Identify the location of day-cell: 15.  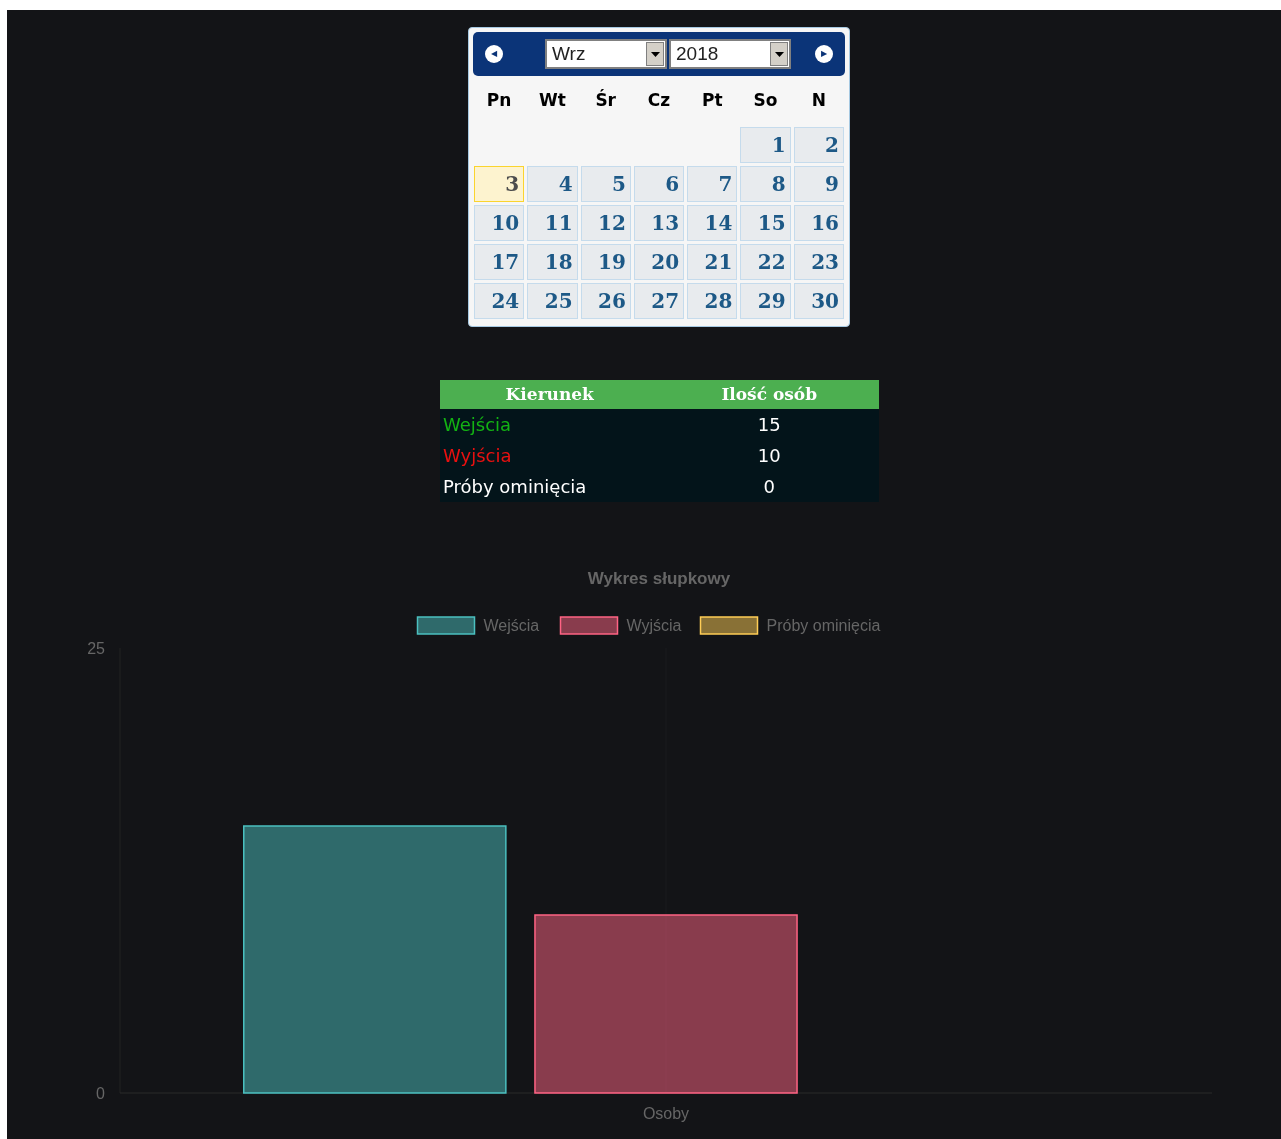
(765, 223).